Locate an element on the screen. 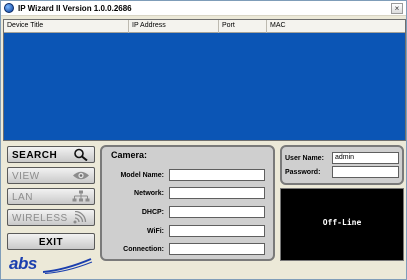 This screenshot has height=280, width=407. close-button: × is located at coordinates (397, 8).